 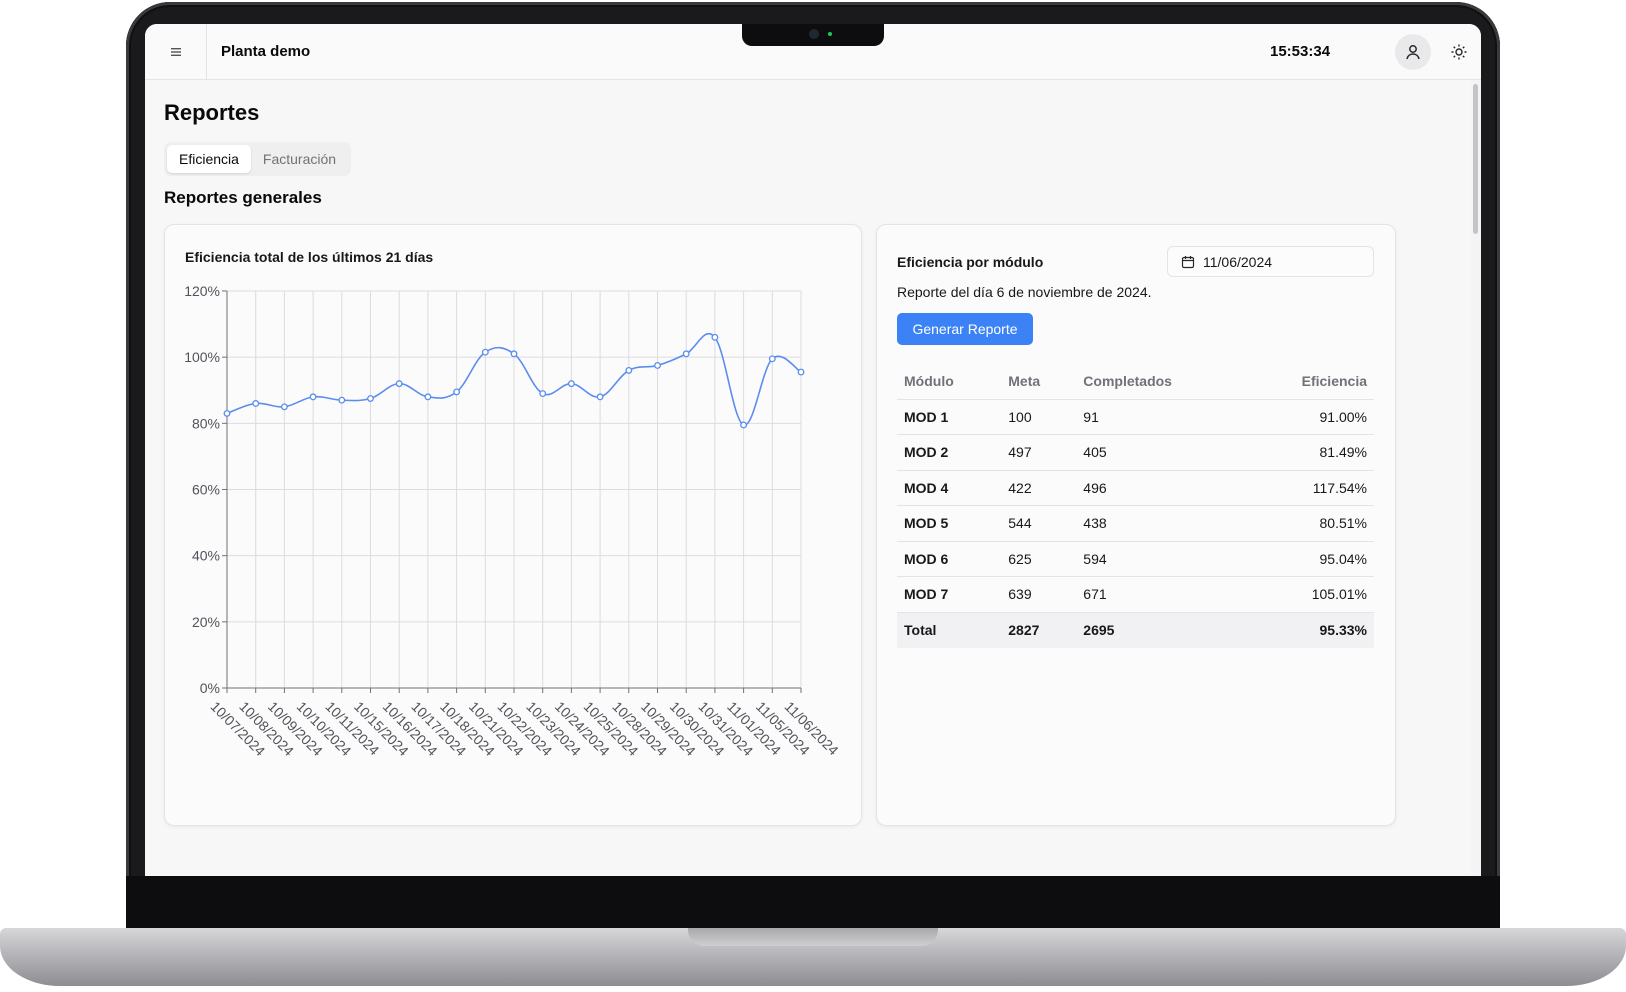 I want to click on cell-completados: 438, so click(x=1160, y=523).